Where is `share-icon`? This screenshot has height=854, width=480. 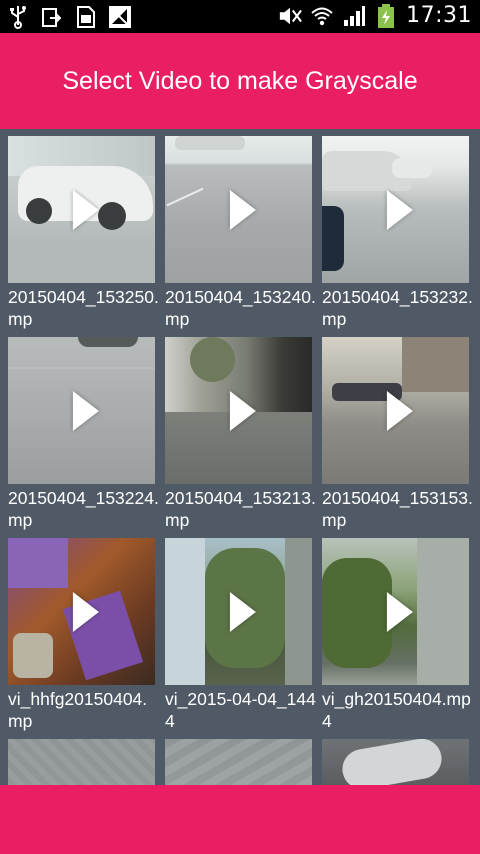 share-icon is located at coordinates (52, 17).